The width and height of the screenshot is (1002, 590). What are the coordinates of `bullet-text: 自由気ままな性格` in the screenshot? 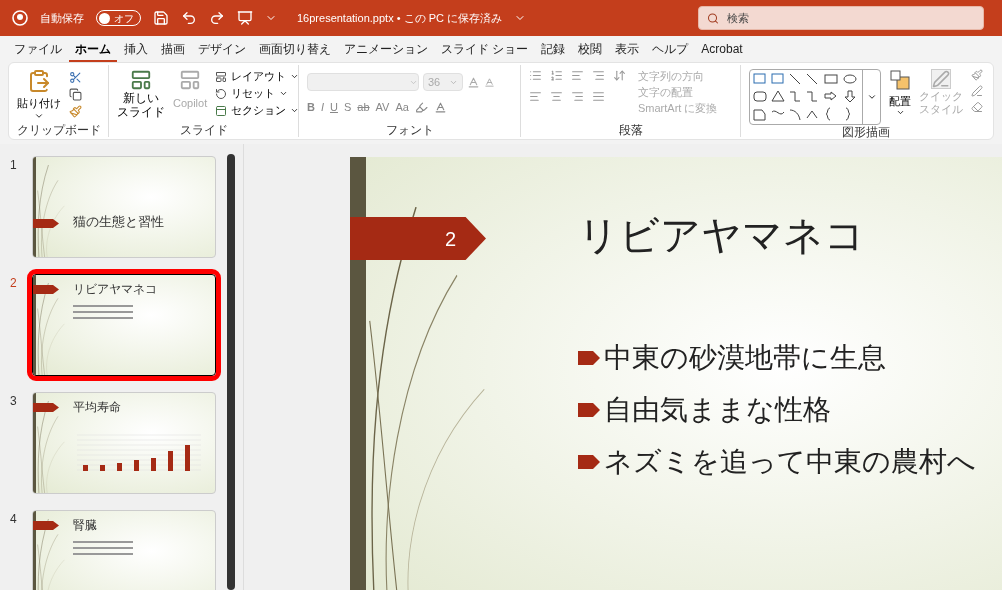 It's located at (717, 410).